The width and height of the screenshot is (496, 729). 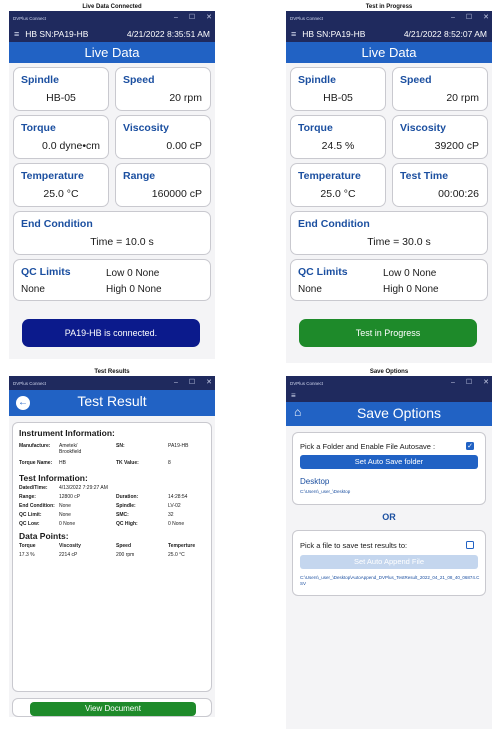 What do you see at coordinates (445, 33) in the screenshot?
I see `status-datetime: 4/21/2022 8:52:07 AM` at bounding box center [445, 33].